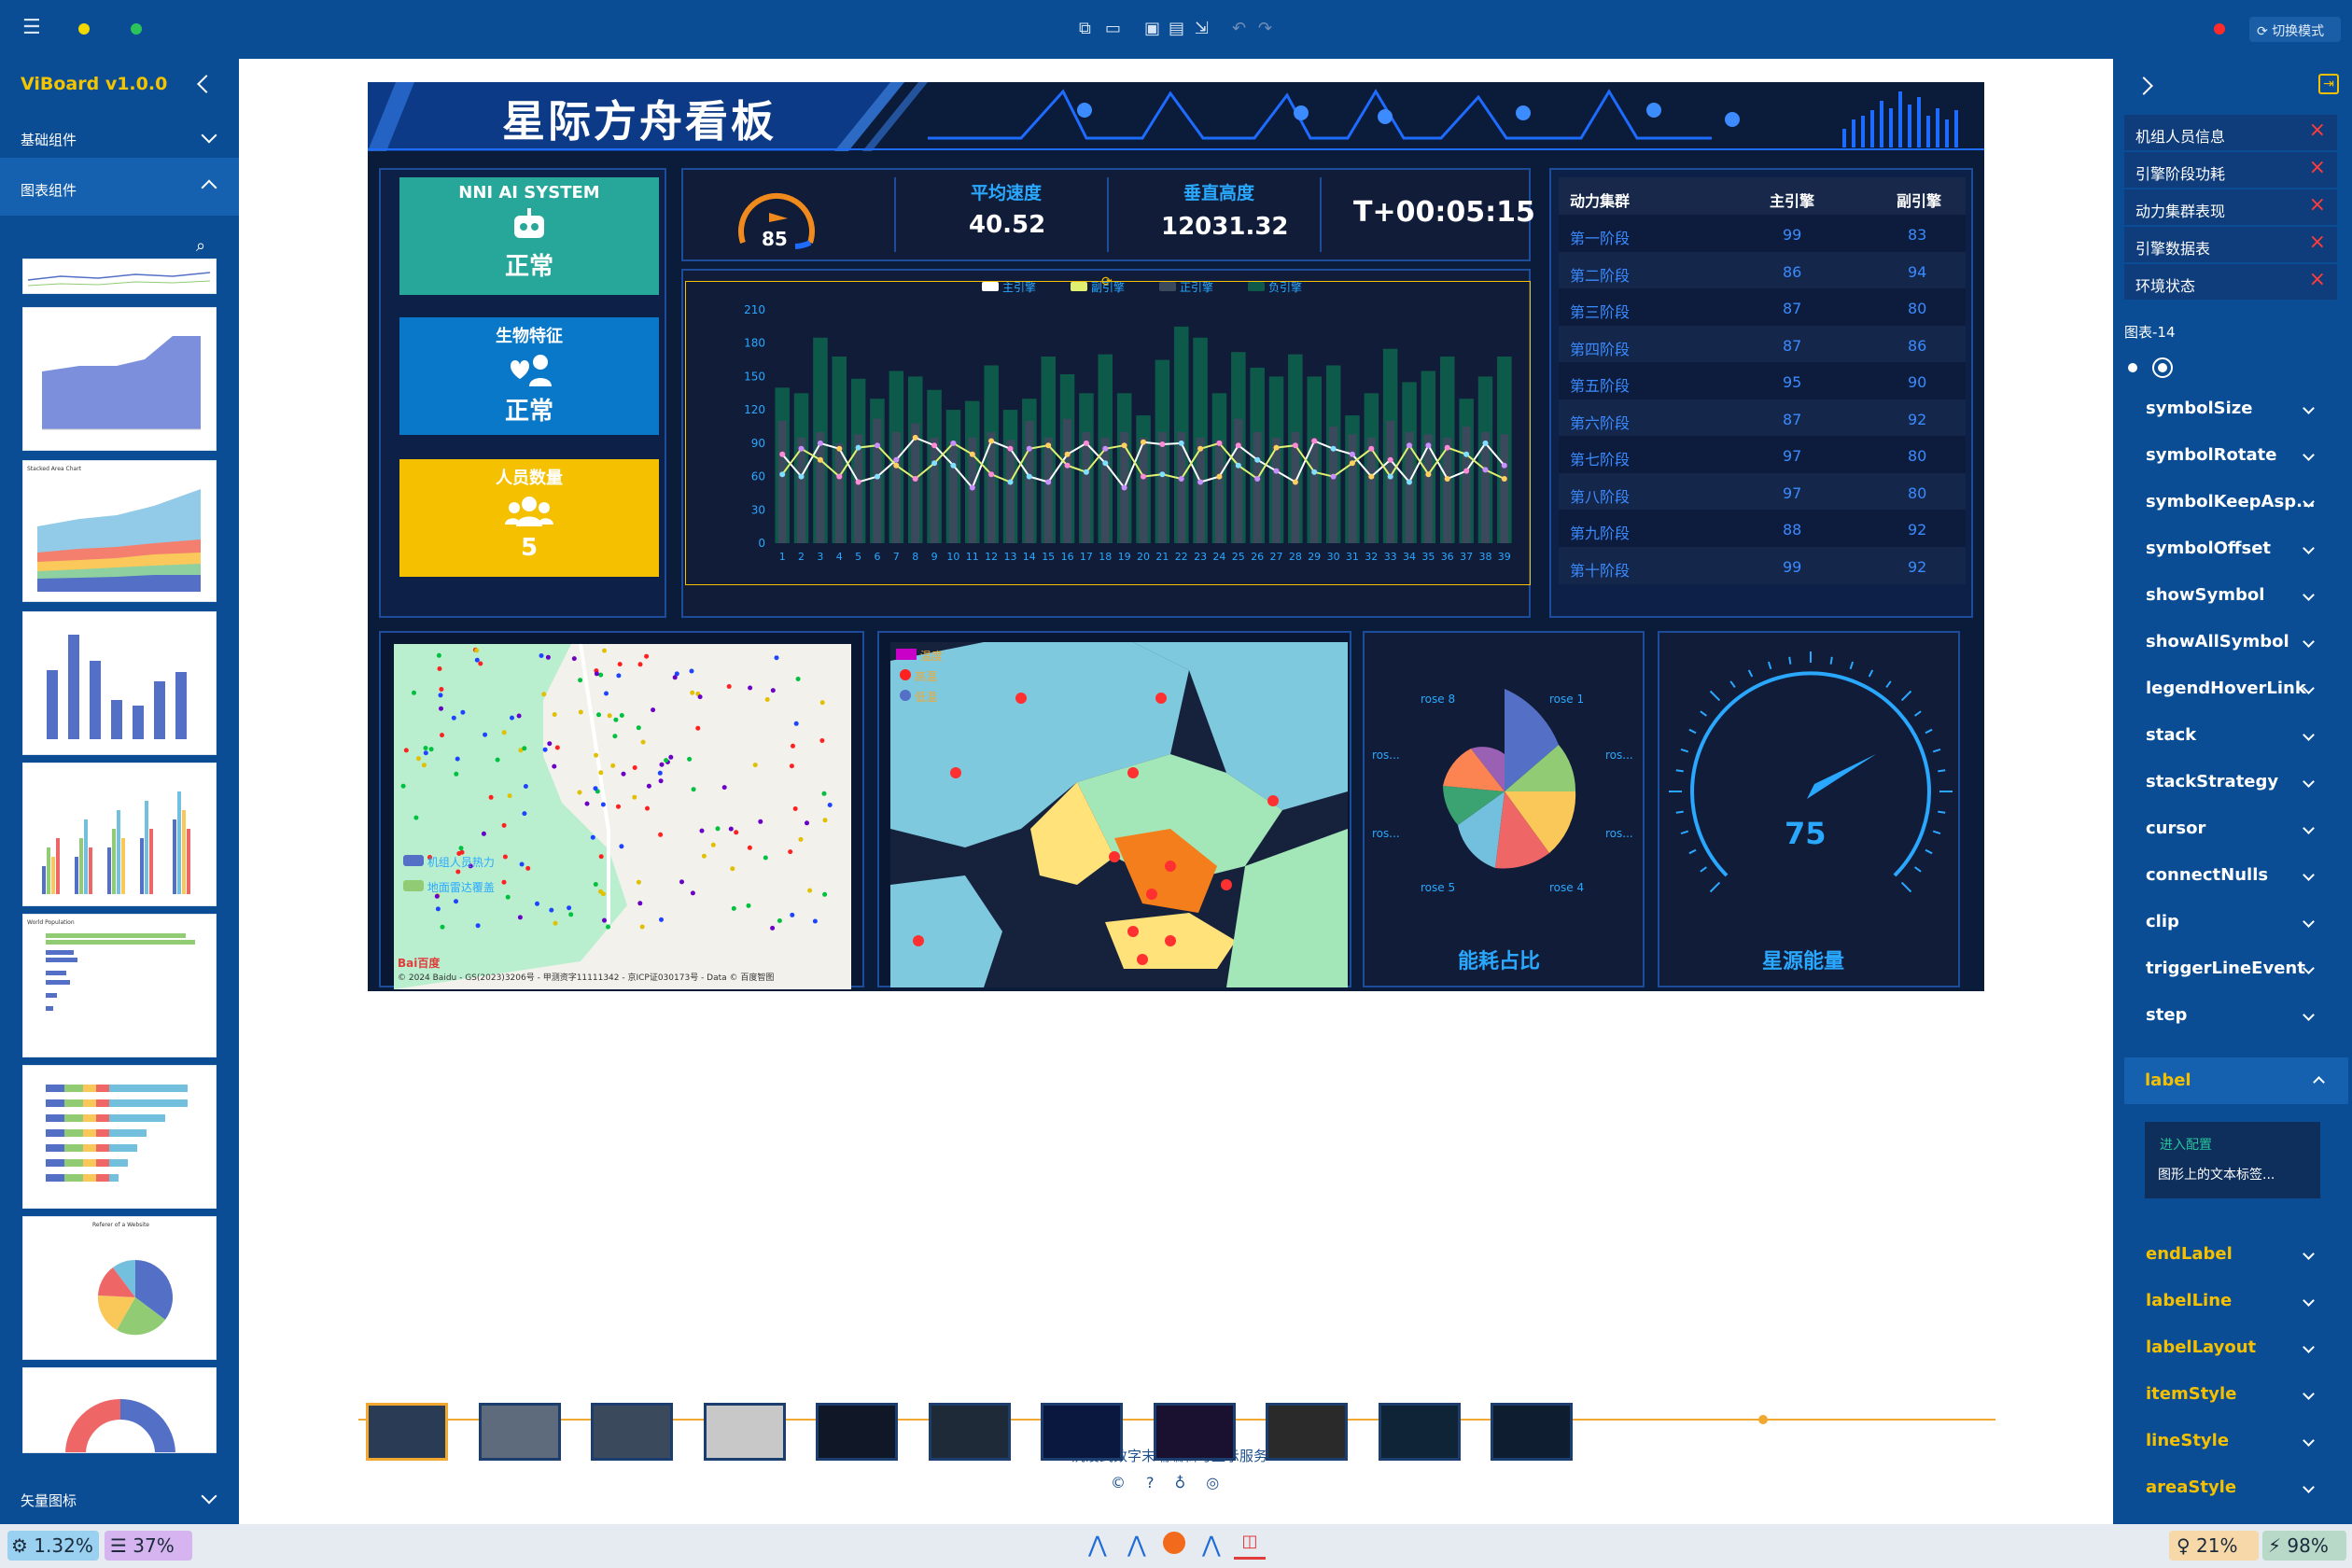  I want to click on yellow-dot-icon, so click(84, 29).